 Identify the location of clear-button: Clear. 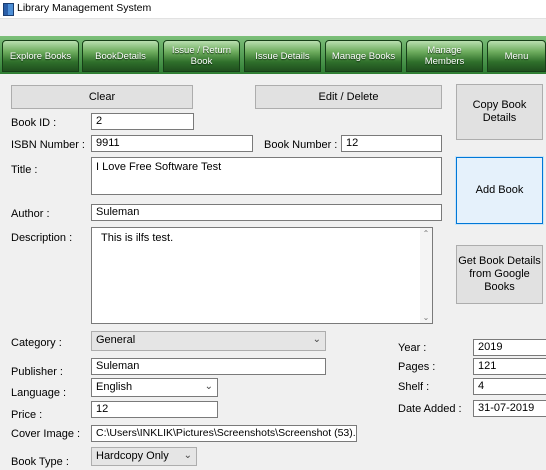
(102, 97).